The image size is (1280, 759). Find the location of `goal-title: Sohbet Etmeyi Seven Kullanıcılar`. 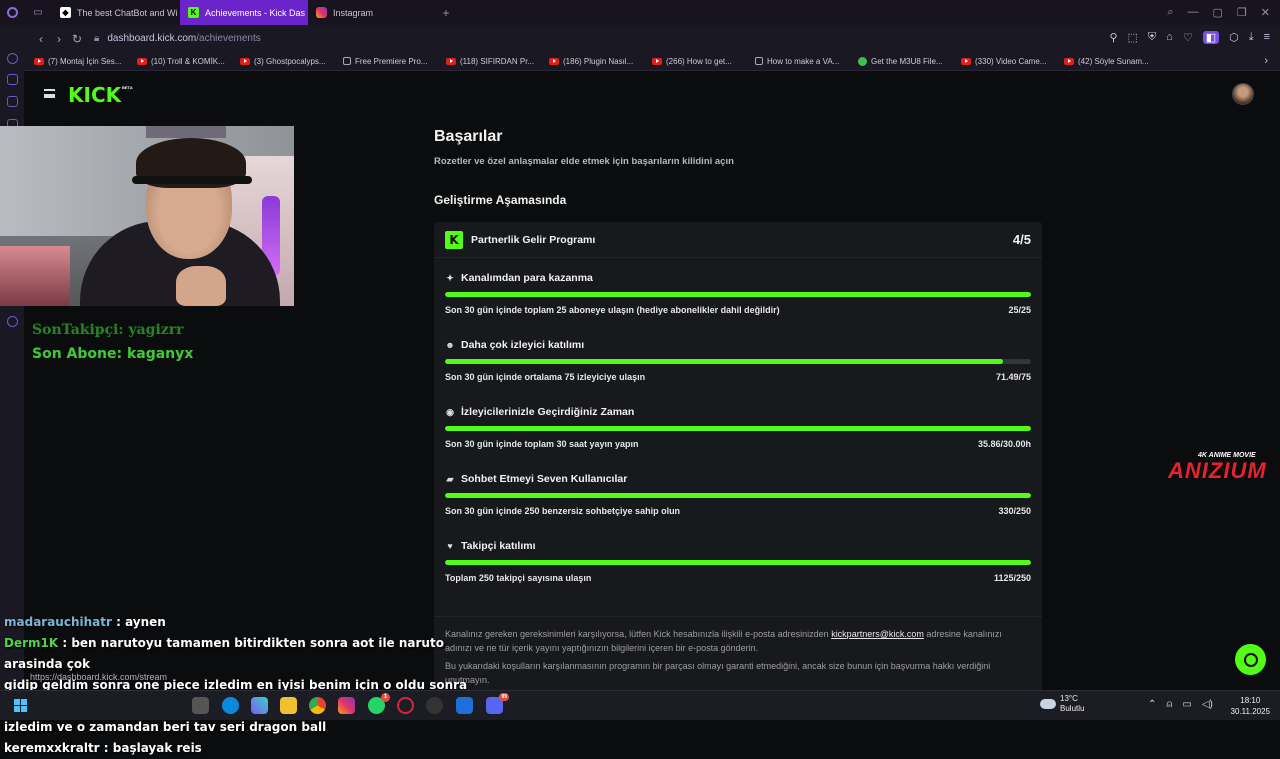

goal-title: Sohbet Etmeyi Seven Kullanıcılar is located at coordinates (544, 479).